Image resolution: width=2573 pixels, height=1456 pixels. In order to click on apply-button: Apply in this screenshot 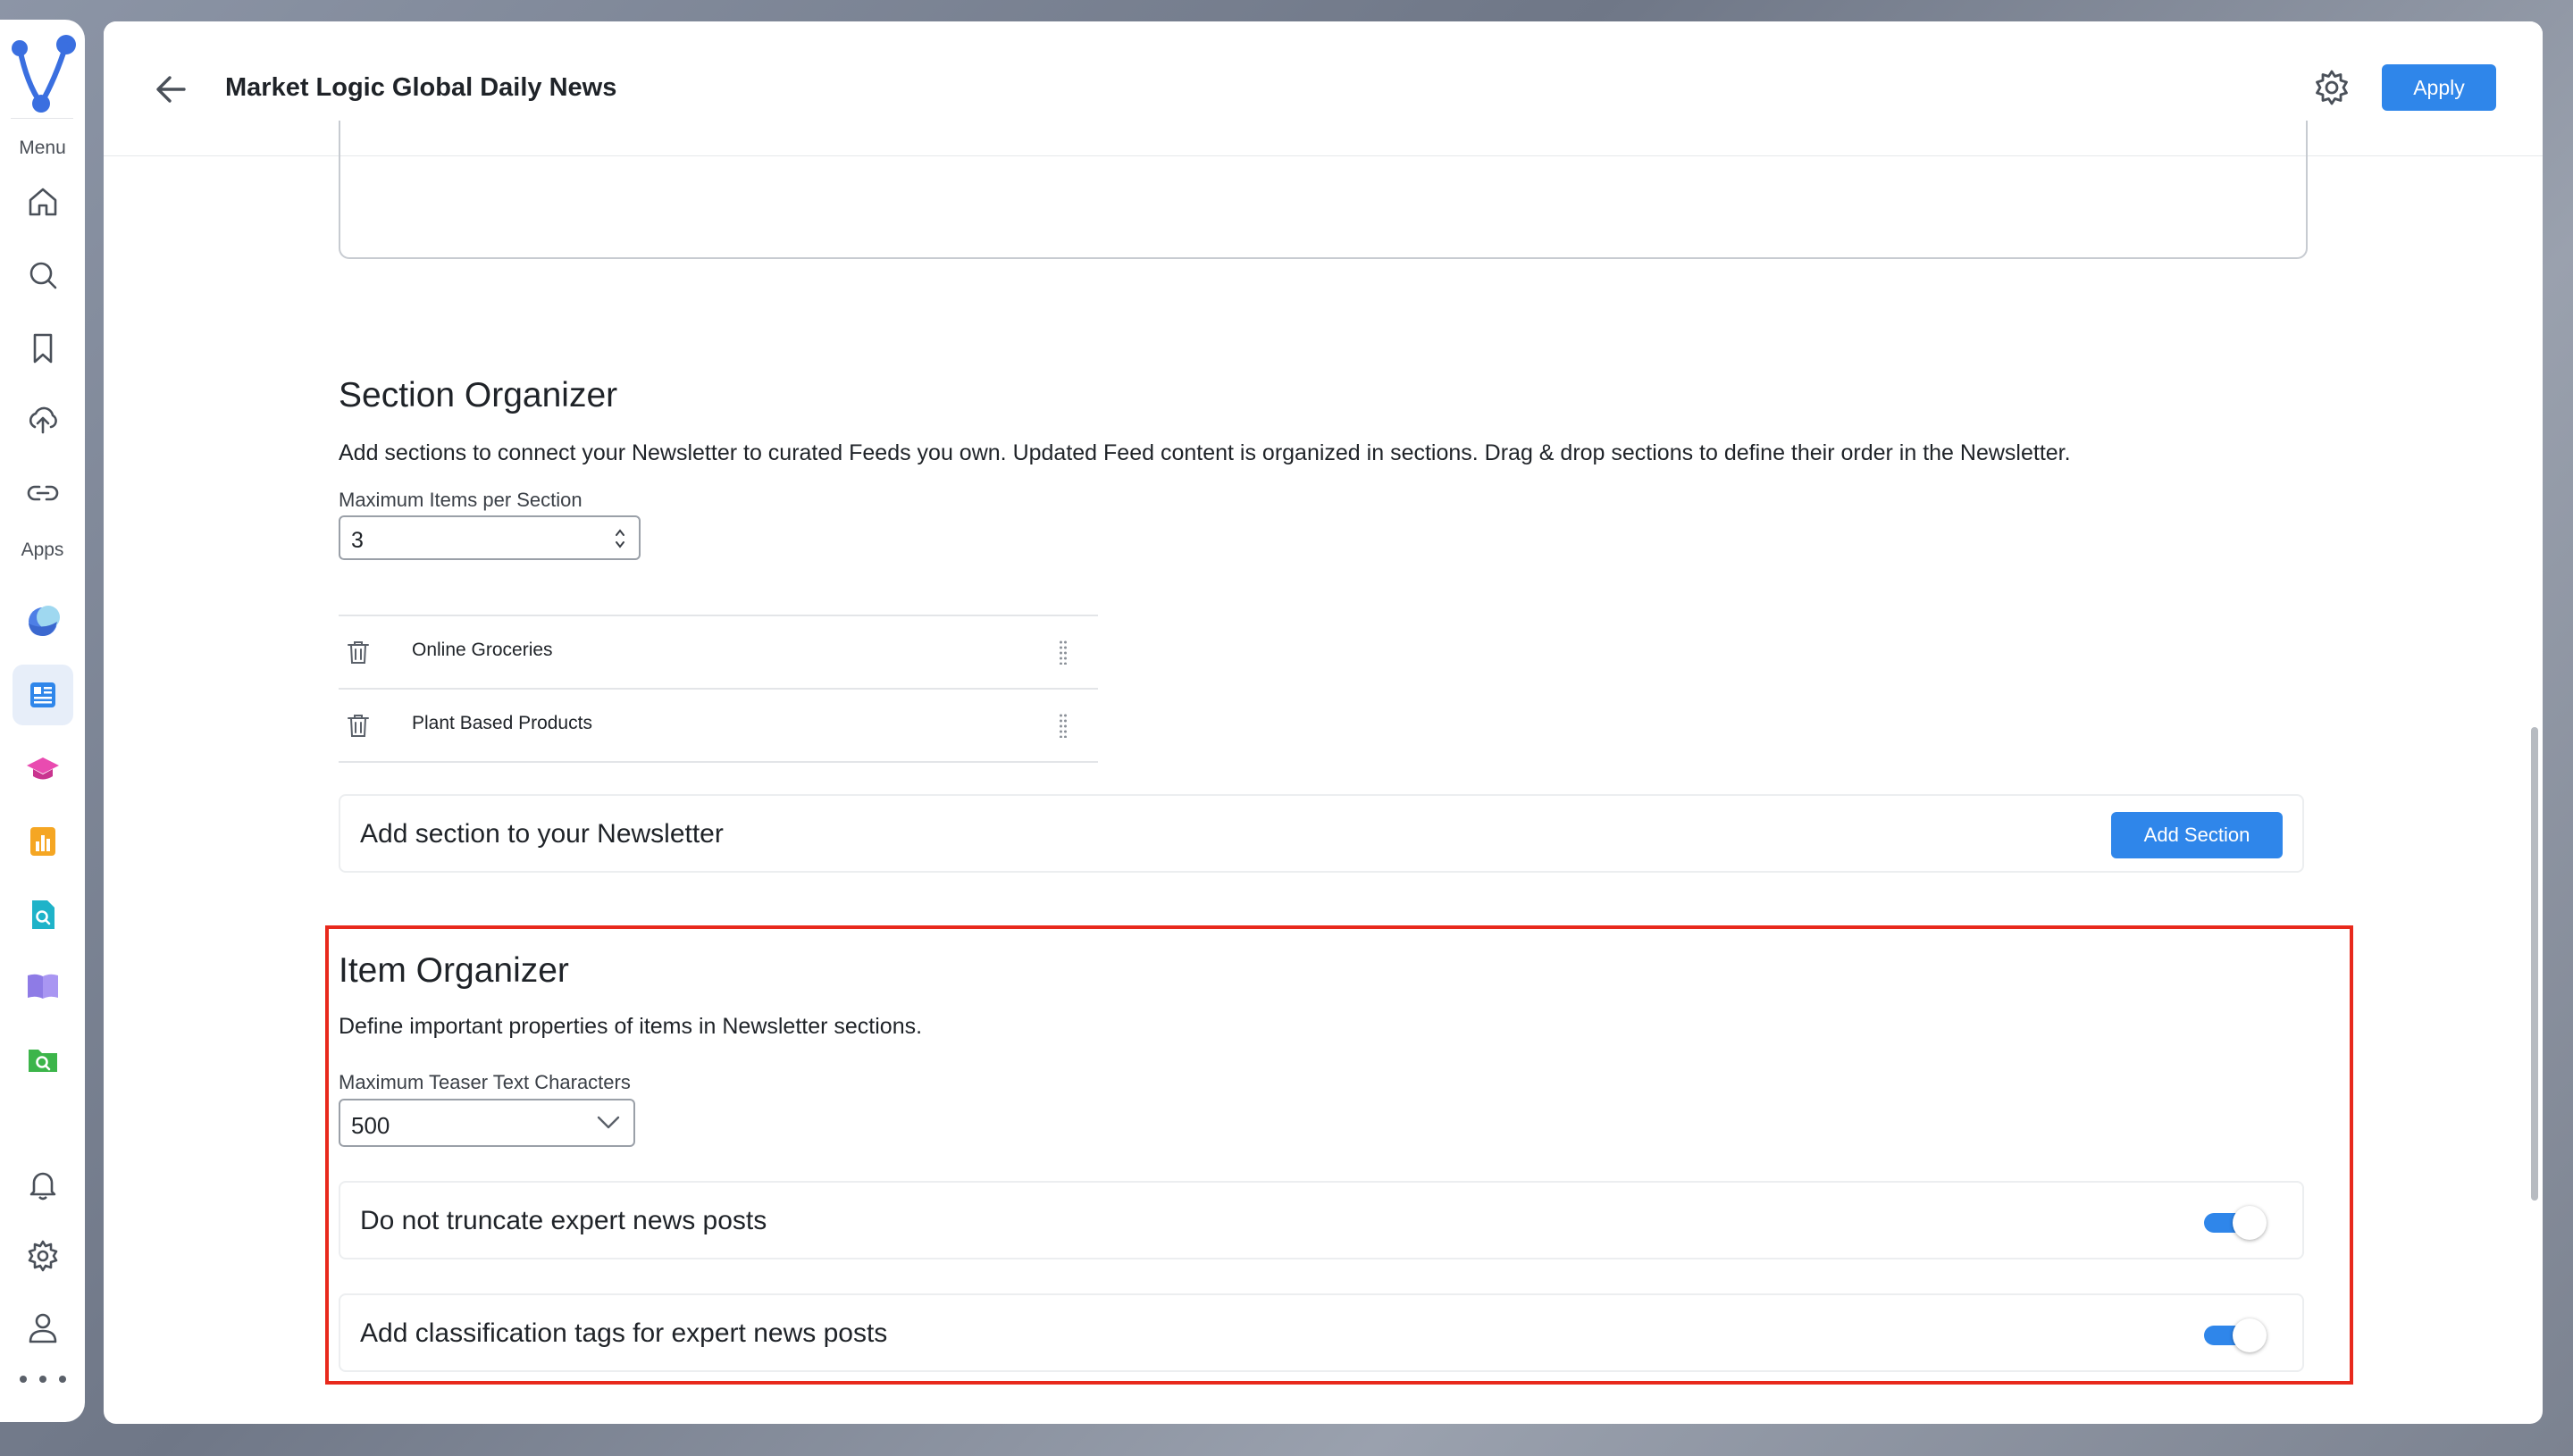, I will do `click(2439, 87)`.